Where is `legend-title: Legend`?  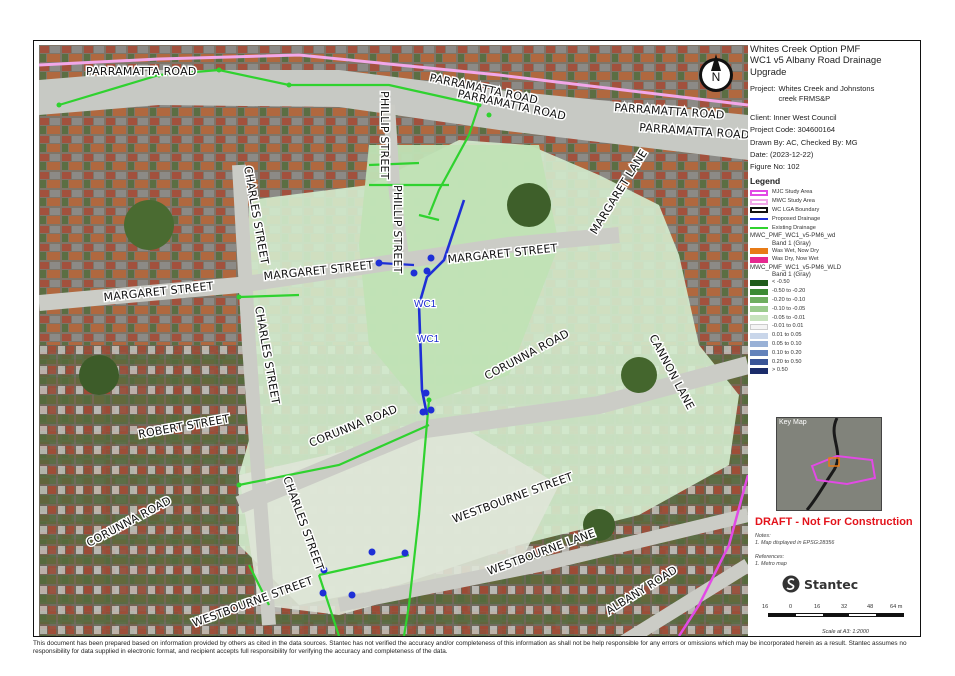
legend-title: Legend is located at coordinates (765, 180).